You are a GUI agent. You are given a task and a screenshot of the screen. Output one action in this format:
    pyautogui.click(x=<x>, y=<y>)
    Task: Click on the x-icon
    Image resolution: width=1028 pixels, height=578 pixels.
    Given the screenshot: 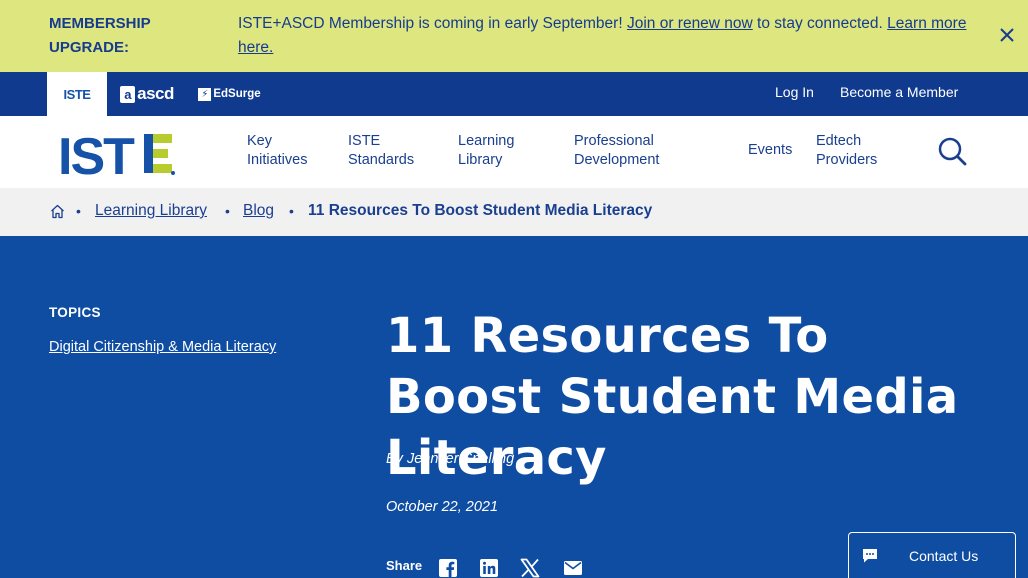 What is the action you would take?
    pyautogui.click(x=530, y=568)
    